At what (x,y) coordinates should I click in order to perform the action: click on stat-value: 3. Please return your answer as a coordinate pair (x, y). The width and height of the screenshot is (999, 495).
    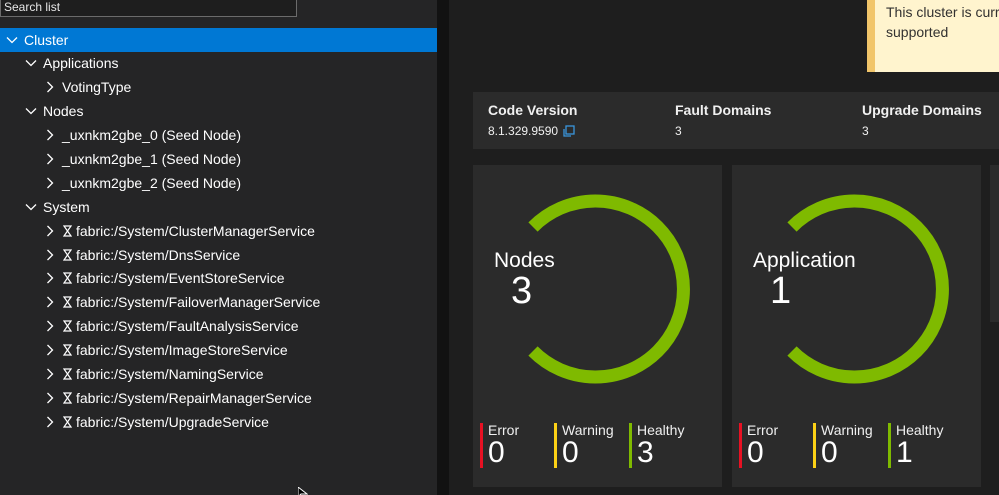
    Looking at the image, I should click on (645, 452).